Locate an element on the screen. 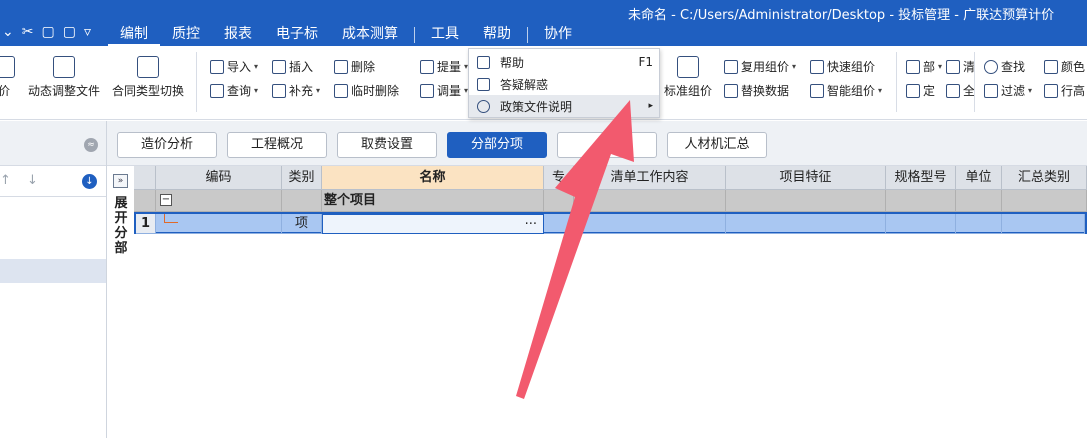  column-header-specialty: 专 is located at coordinates (559, 178).